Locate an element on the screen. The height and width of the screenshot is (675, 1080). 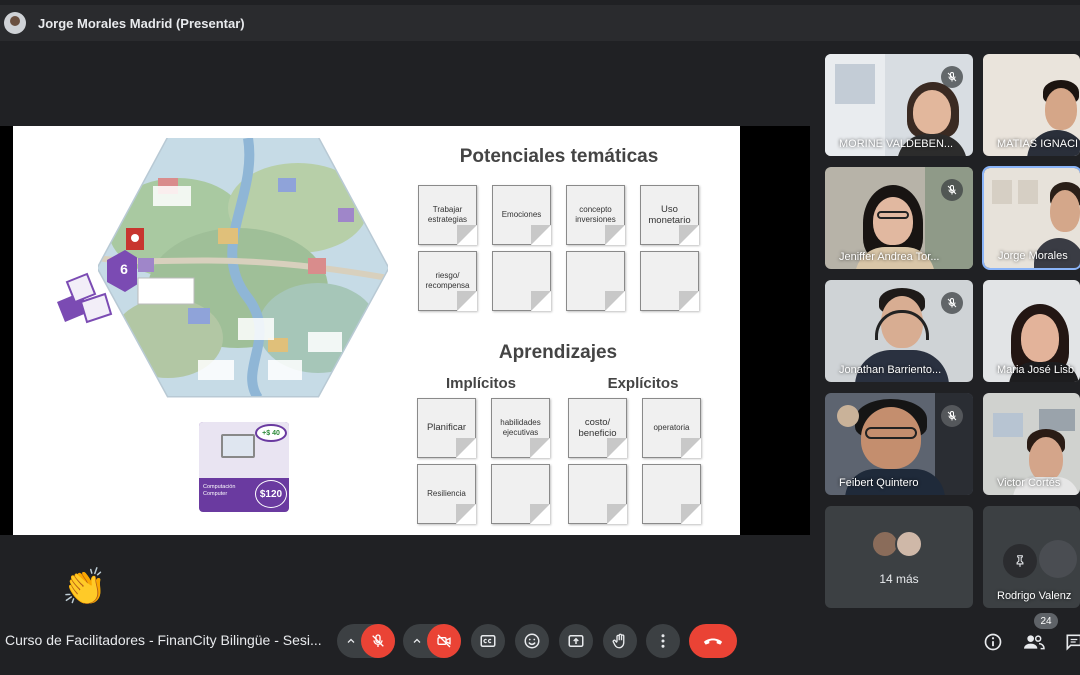
more-participants-label: 14 más is located at coordinates (899, 579).